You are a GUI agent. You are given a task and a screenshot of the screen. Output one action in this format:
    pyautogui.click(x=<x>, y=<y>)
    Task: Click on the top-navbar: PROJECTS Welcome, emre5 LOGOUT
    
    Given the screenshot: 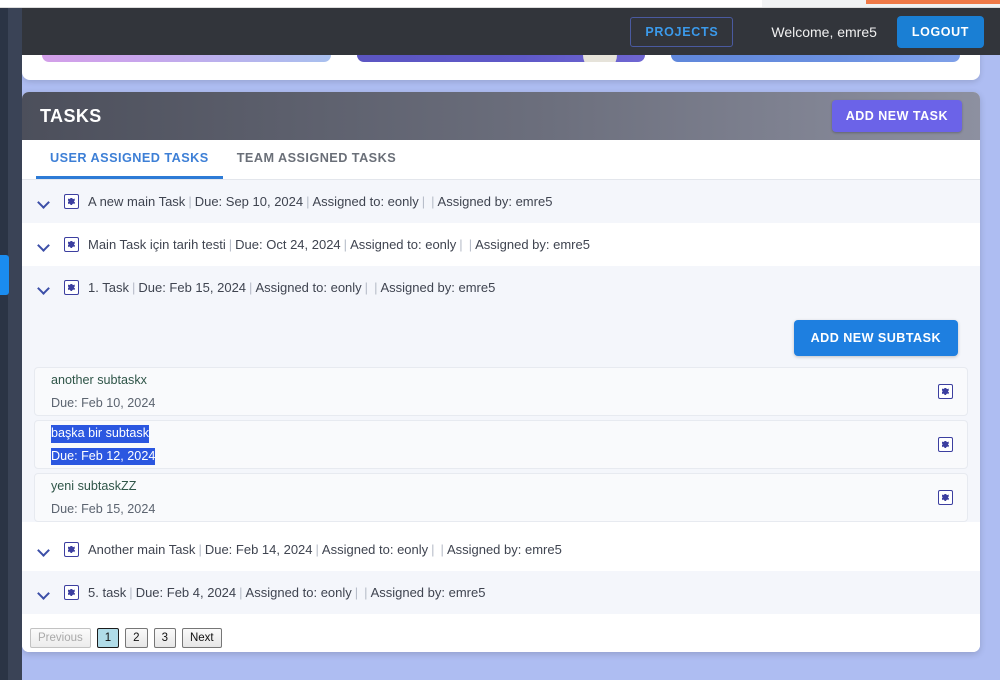 What is the action you would take?
    pyautogui.click(x=504, y=31)
    